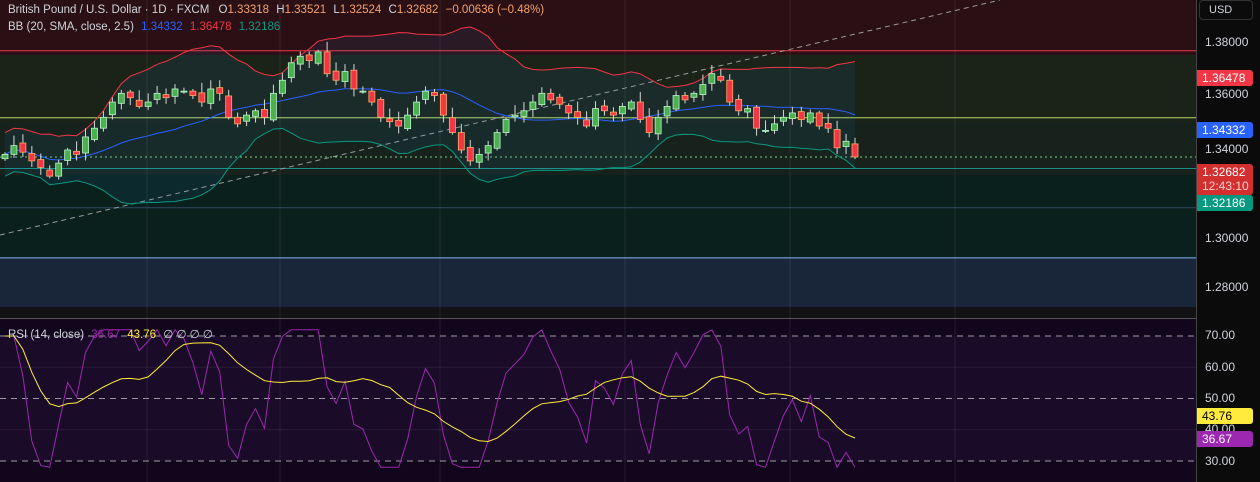  Describe the element at coordinates (1220, 398) in the screenshot. I see `rsi-tick: 50.00` at that location.